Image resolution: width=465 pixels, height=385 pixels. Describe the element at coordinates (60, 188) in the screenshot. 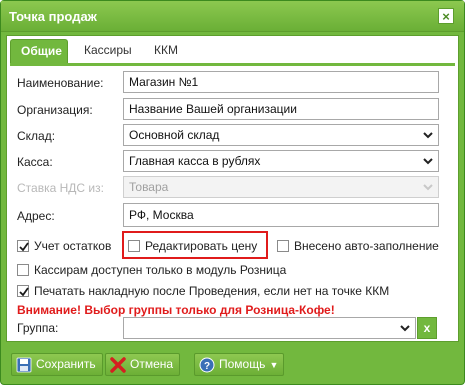

I see `vat-label: Ставка НДС из:` at that location.